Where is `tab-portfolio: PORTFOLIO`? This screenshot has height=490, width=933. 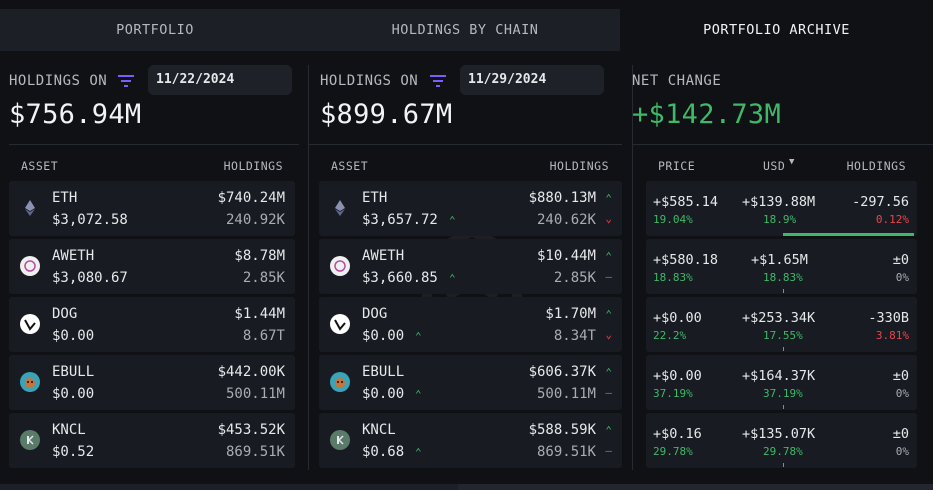 tab-portfolio: PORTFOLIO is located at coordinates (155, 30).